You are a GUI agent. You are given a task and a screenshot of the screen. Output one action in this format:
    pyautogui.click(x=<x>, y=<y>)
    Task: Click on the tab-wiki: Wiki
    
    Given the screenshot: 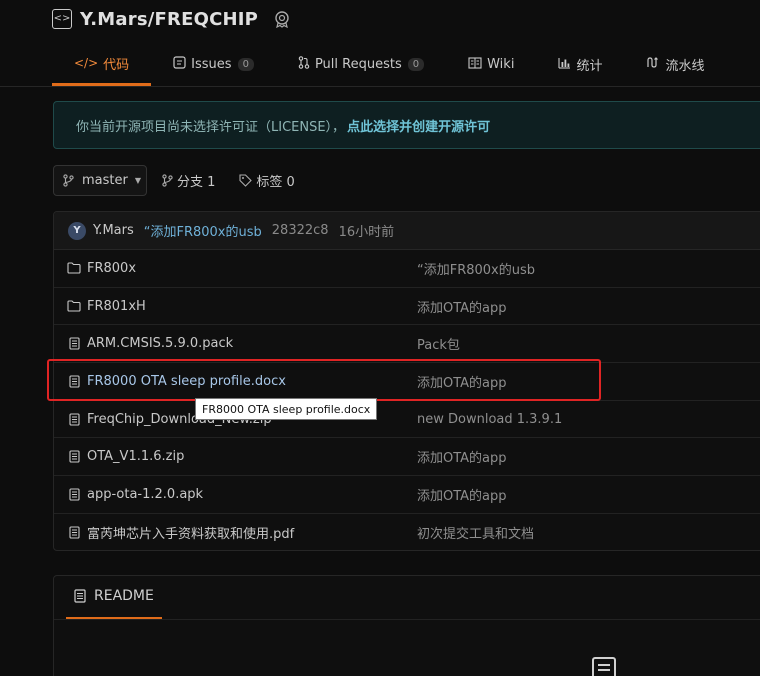 What is the action you would take?
    pyautogui.click(x=491, y=64)
    